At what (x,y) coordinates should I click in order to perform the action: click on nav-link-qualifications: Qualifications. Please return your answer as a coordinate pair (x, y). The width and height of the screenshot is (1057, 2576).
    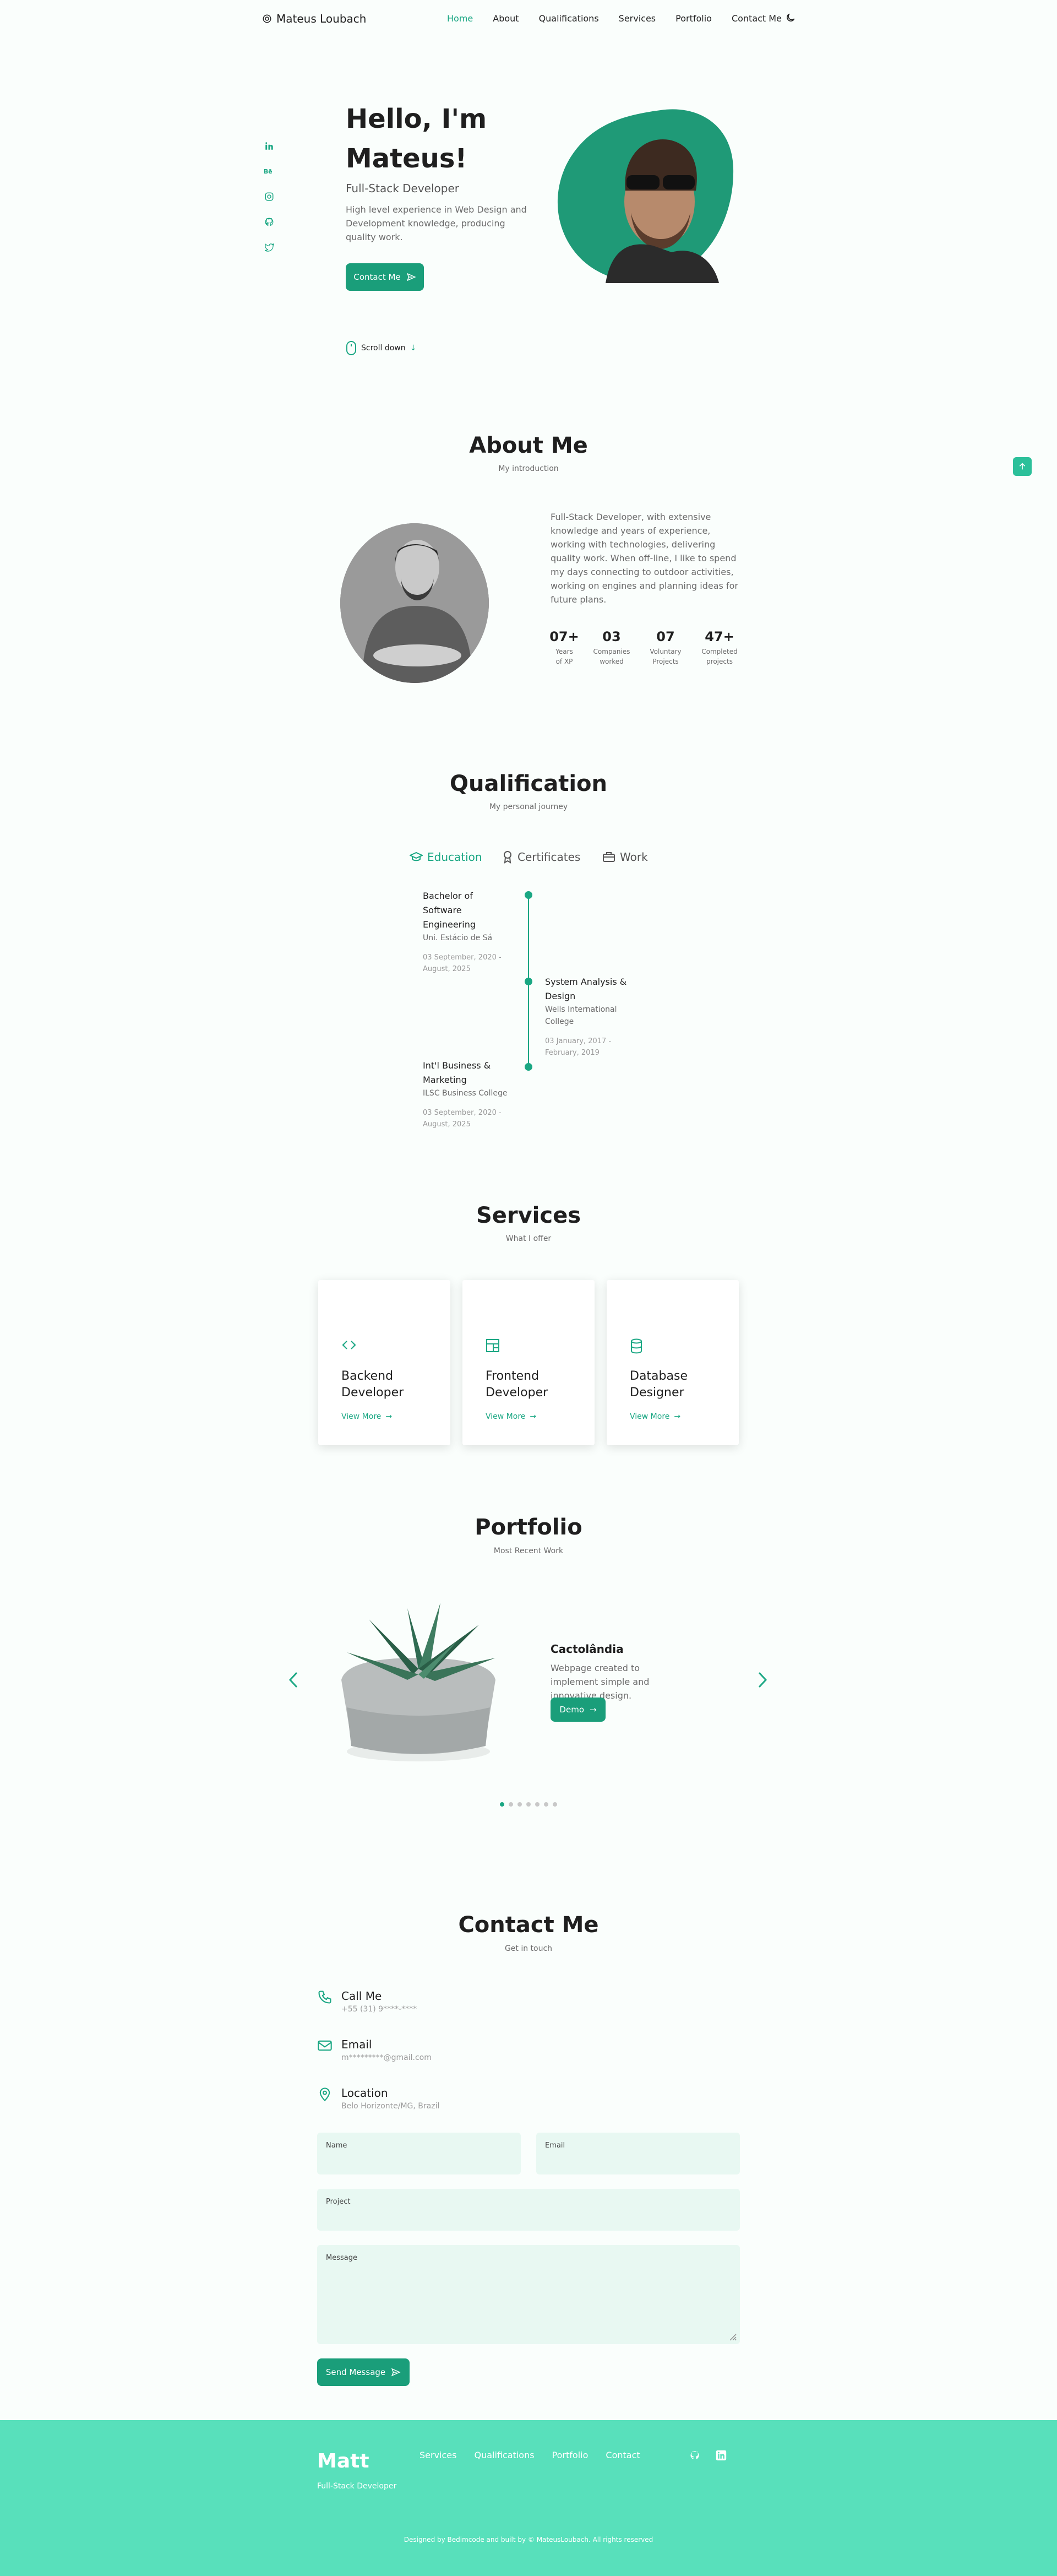
    Looking at the image, I should click on (569, 18).